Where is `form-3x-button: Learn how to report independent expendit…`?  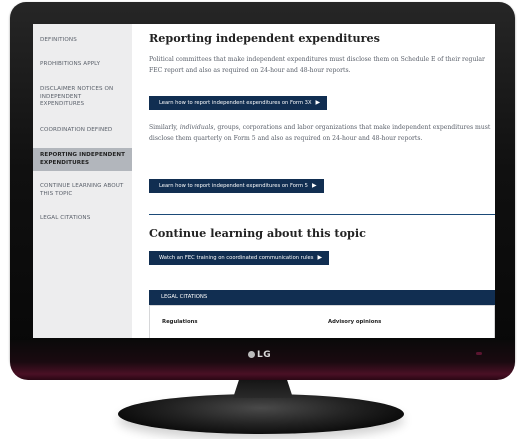 form-3x-button: Learn how to report independent expendit… is located at coordinates (238, 103).